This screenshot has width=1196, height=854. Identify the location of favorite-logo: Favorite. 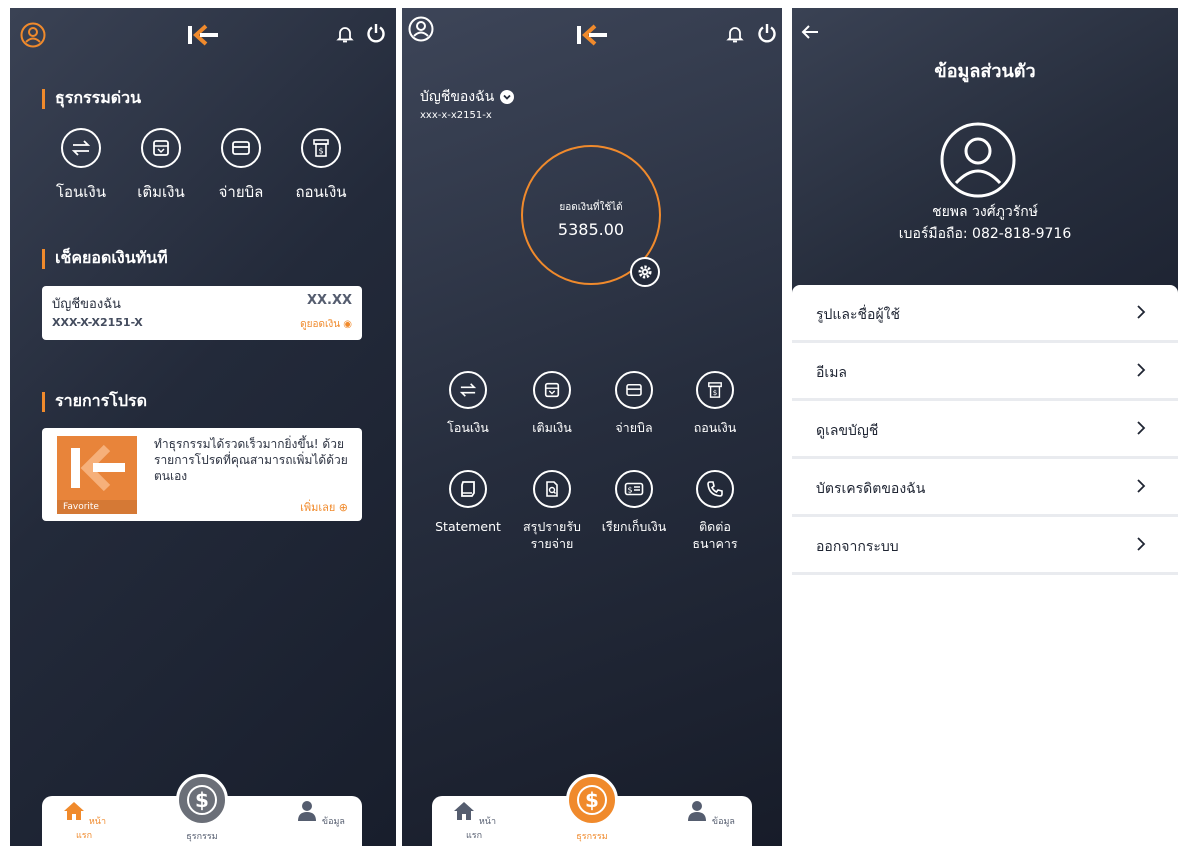
(97, 475).